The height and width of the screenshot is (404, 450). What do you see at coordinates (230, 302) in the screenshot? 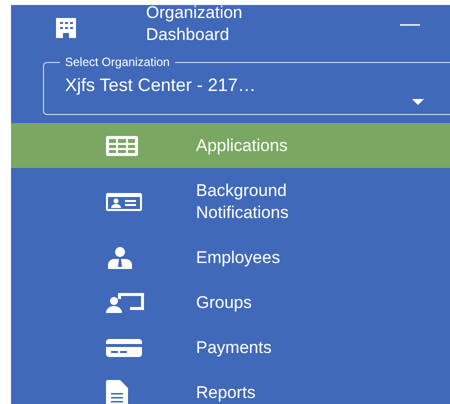
I see `nav-item: Groups` at bounding box center [230, 302].